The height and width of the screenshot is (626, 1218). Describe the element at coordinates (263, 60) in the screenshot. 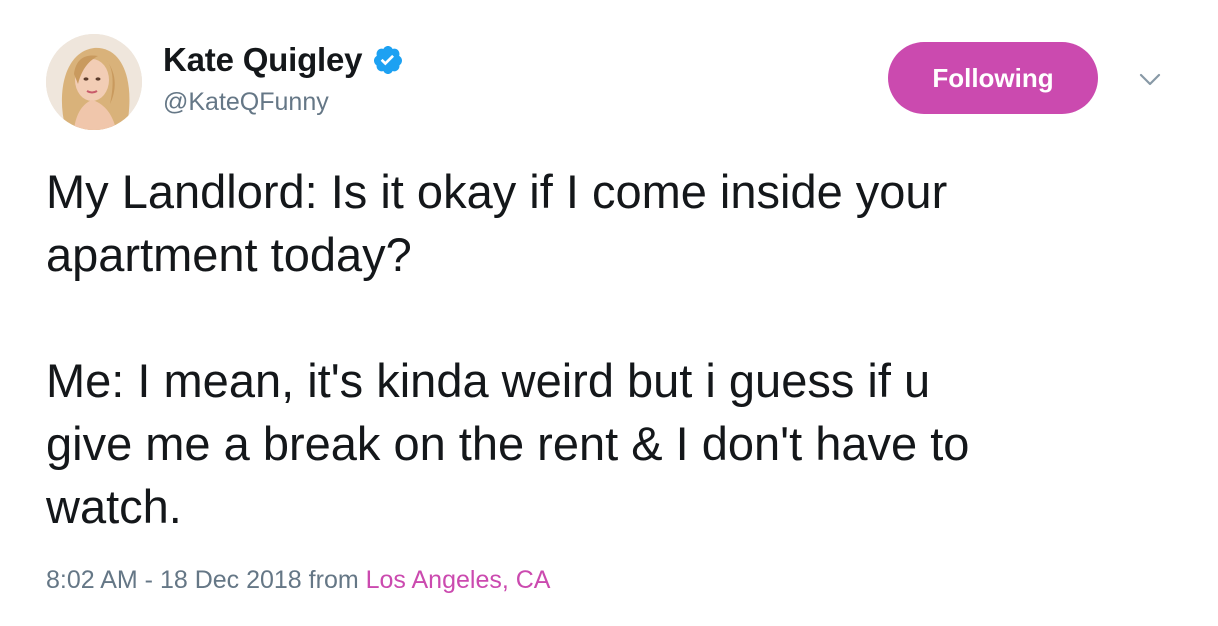

I see `display-name: Kate Quigley` at that location.